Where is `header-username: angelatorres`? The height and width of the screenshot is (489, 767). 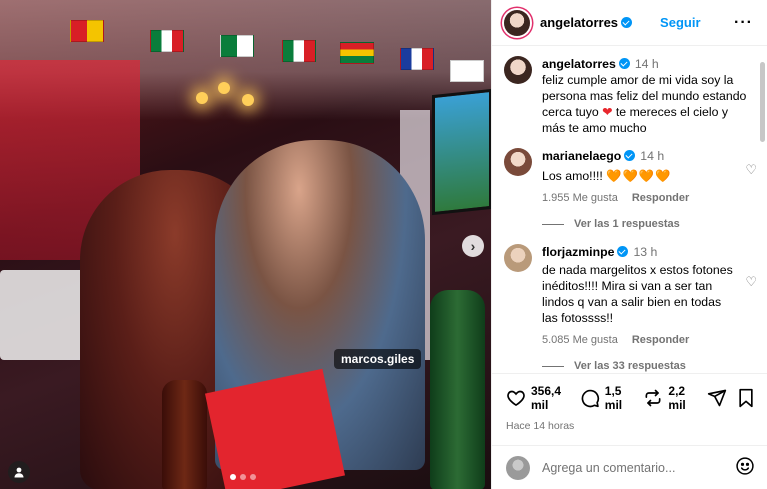 header-username: angelatorres is located at coordinates (579, 22).